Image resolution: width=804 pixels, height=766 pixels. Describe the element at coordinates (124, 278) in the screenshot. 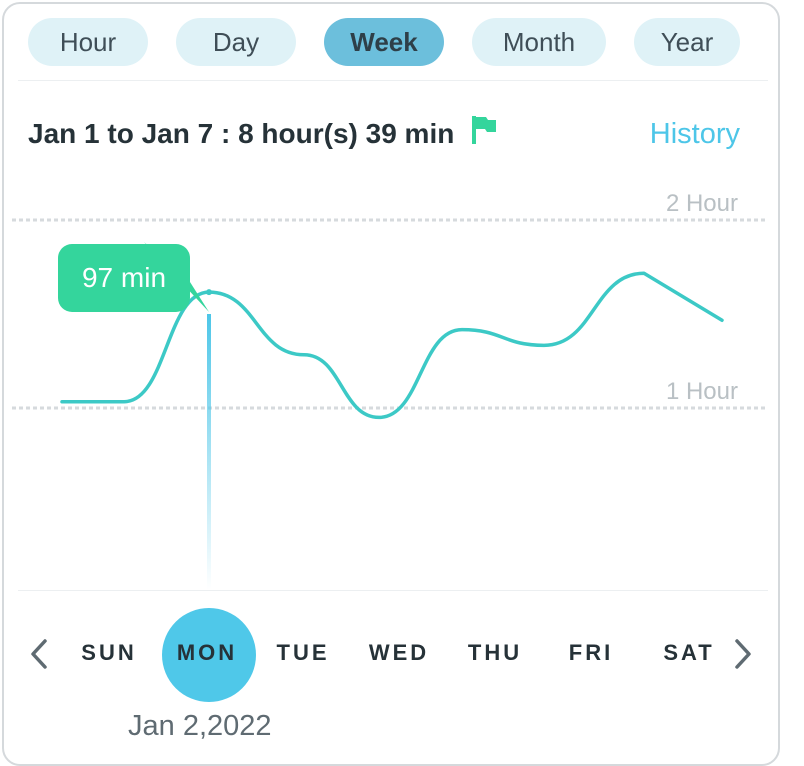

I see `value-tooltip: 97 min` at that location.